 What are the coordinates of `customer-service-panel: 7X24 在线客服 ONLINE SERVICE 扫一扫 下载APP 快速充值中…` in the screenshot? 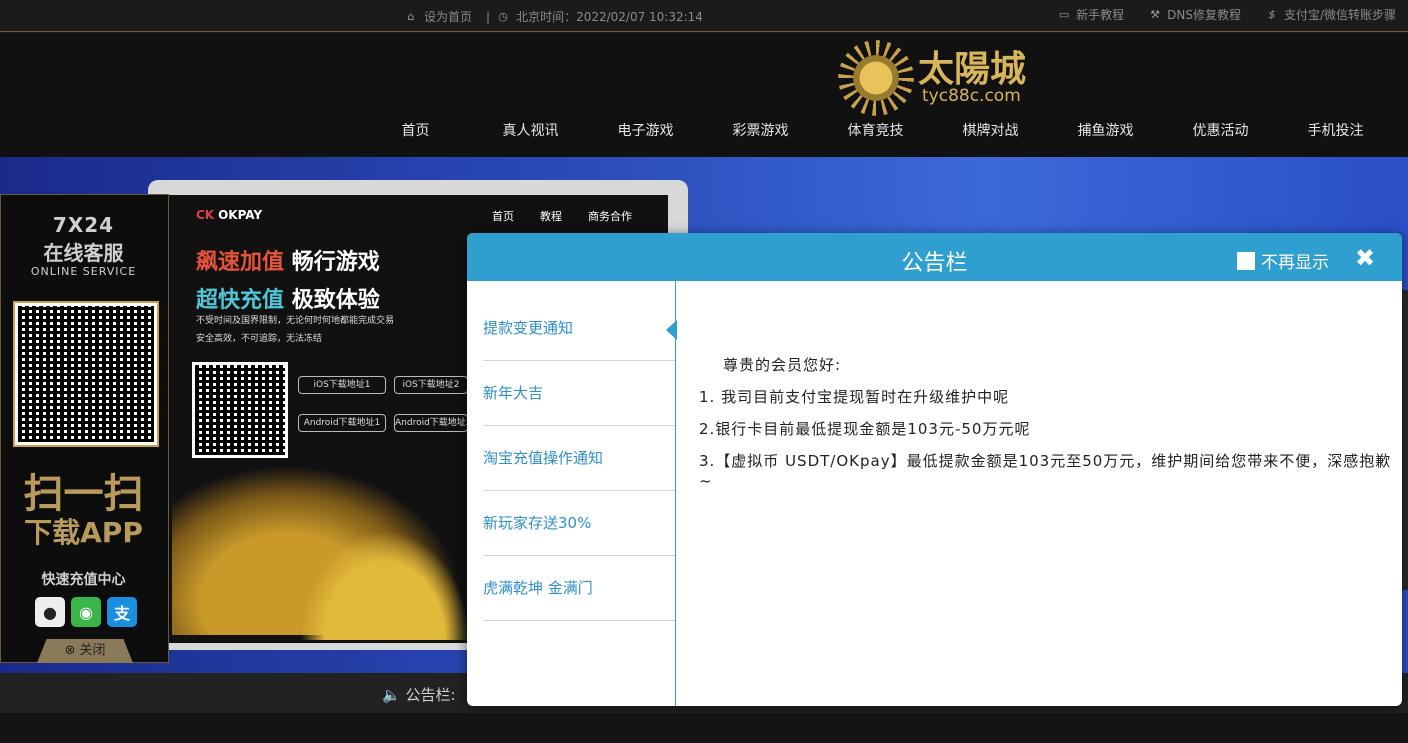 It's located at (84, 428).